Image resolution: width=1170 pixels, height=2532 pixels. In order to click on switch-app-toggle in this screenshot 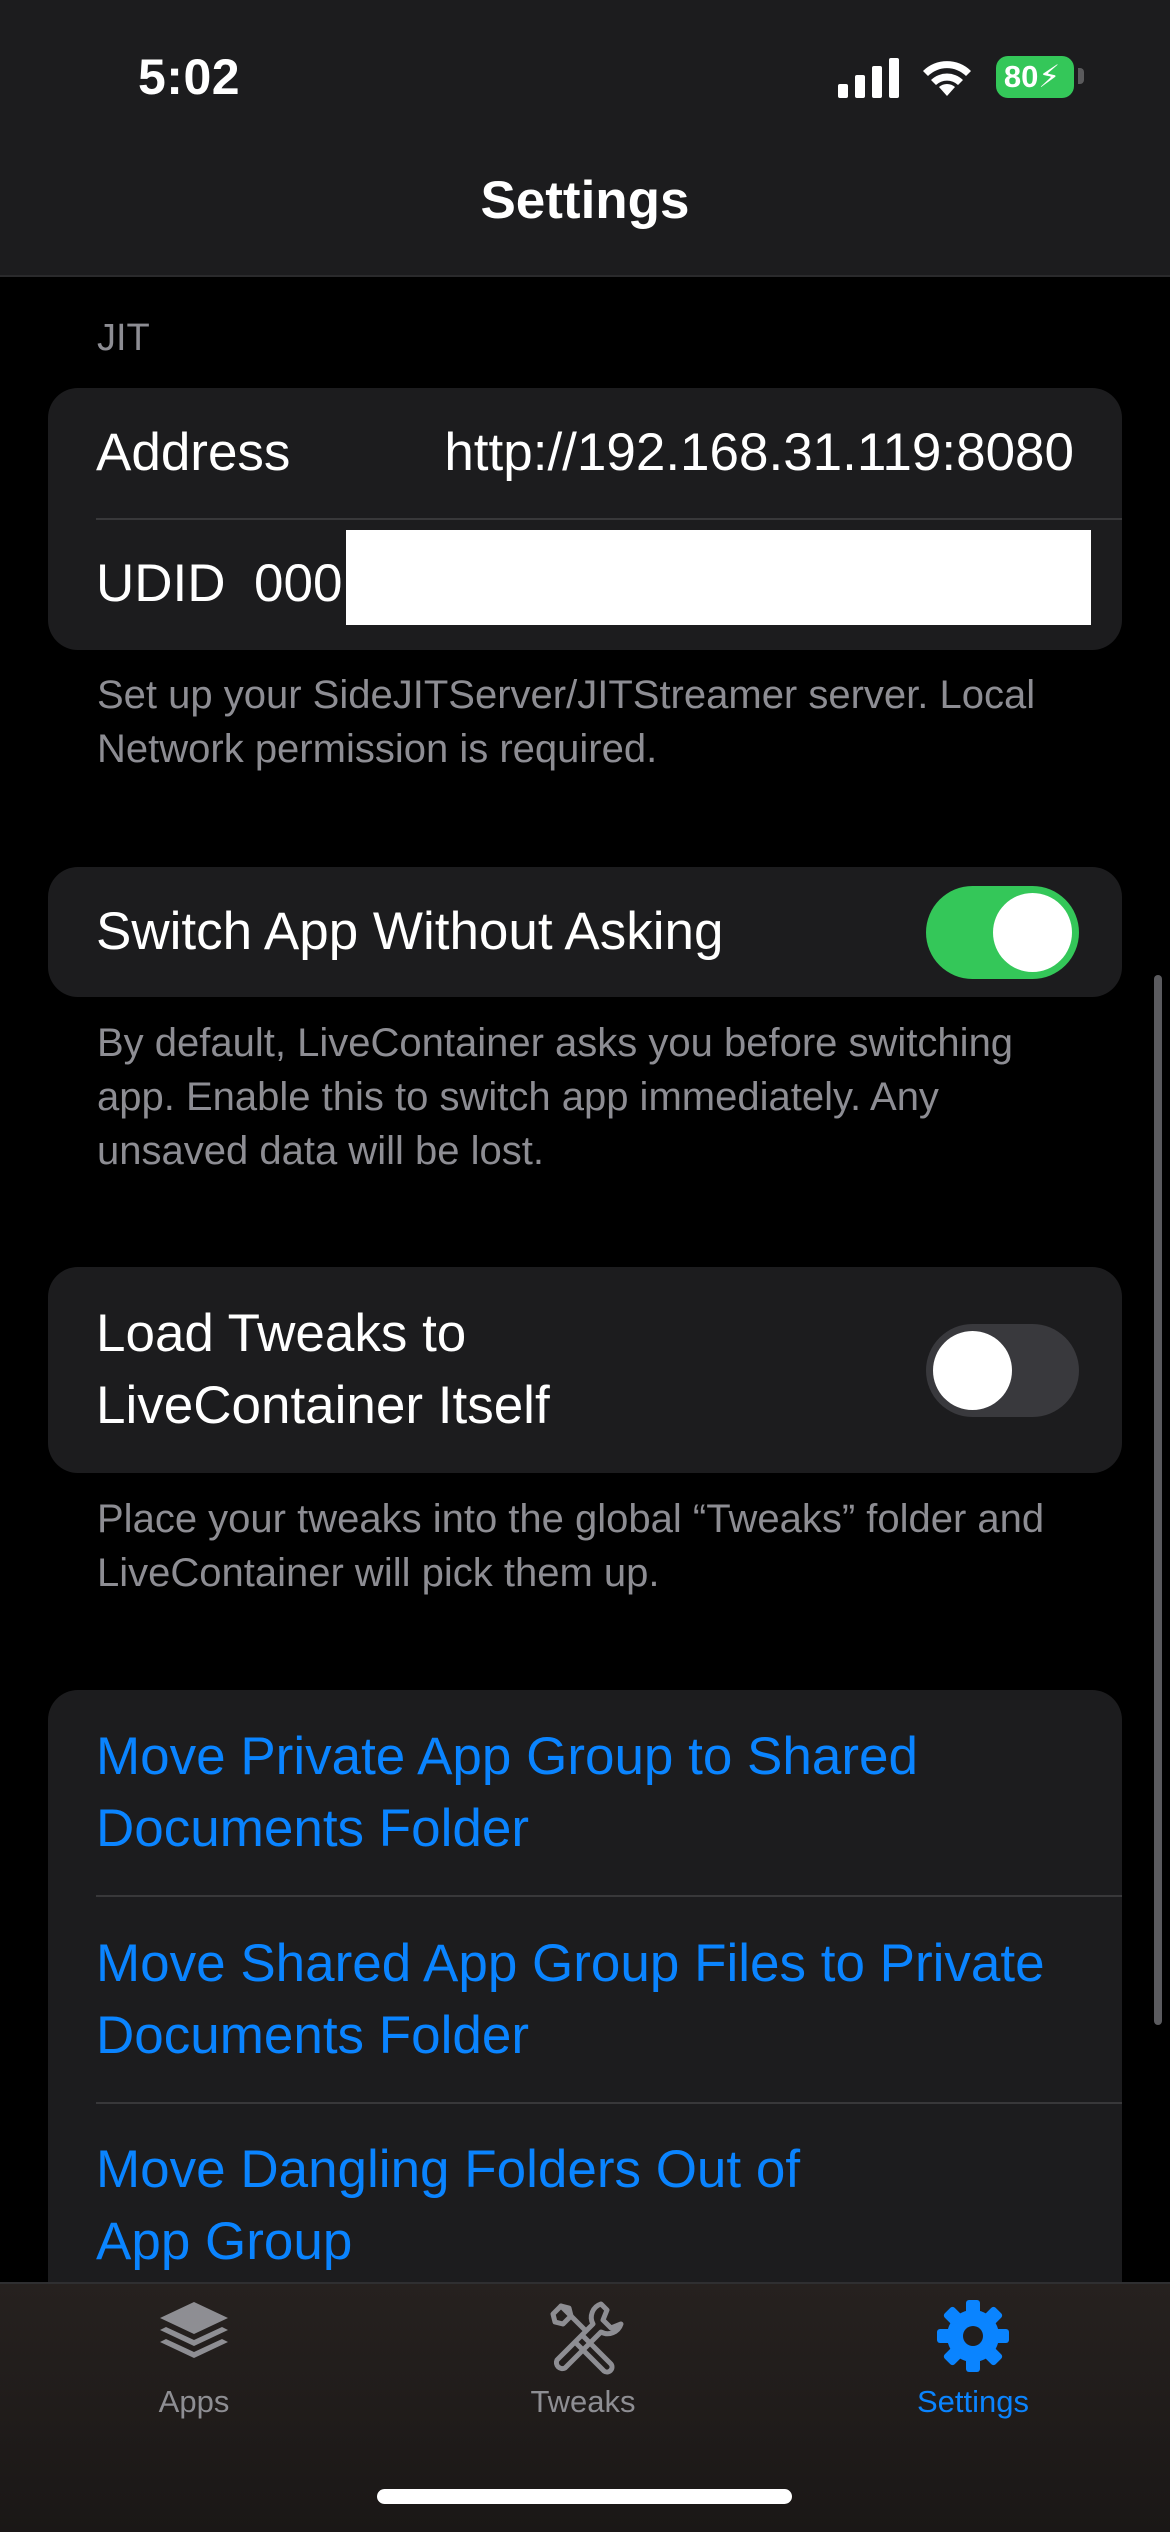, I will do `click(1002, 932)`.